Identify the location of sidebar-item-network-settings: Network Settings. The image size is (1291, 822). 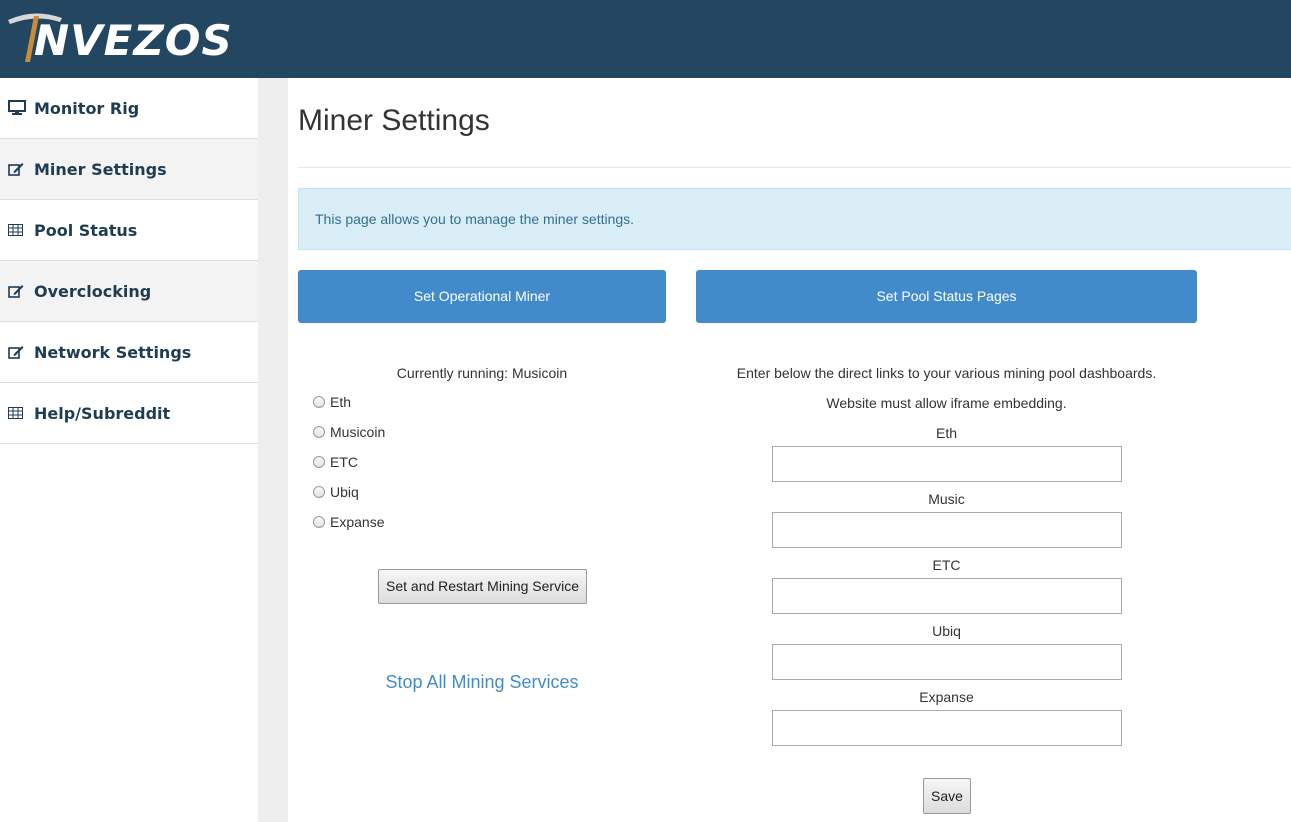
(129, 352).